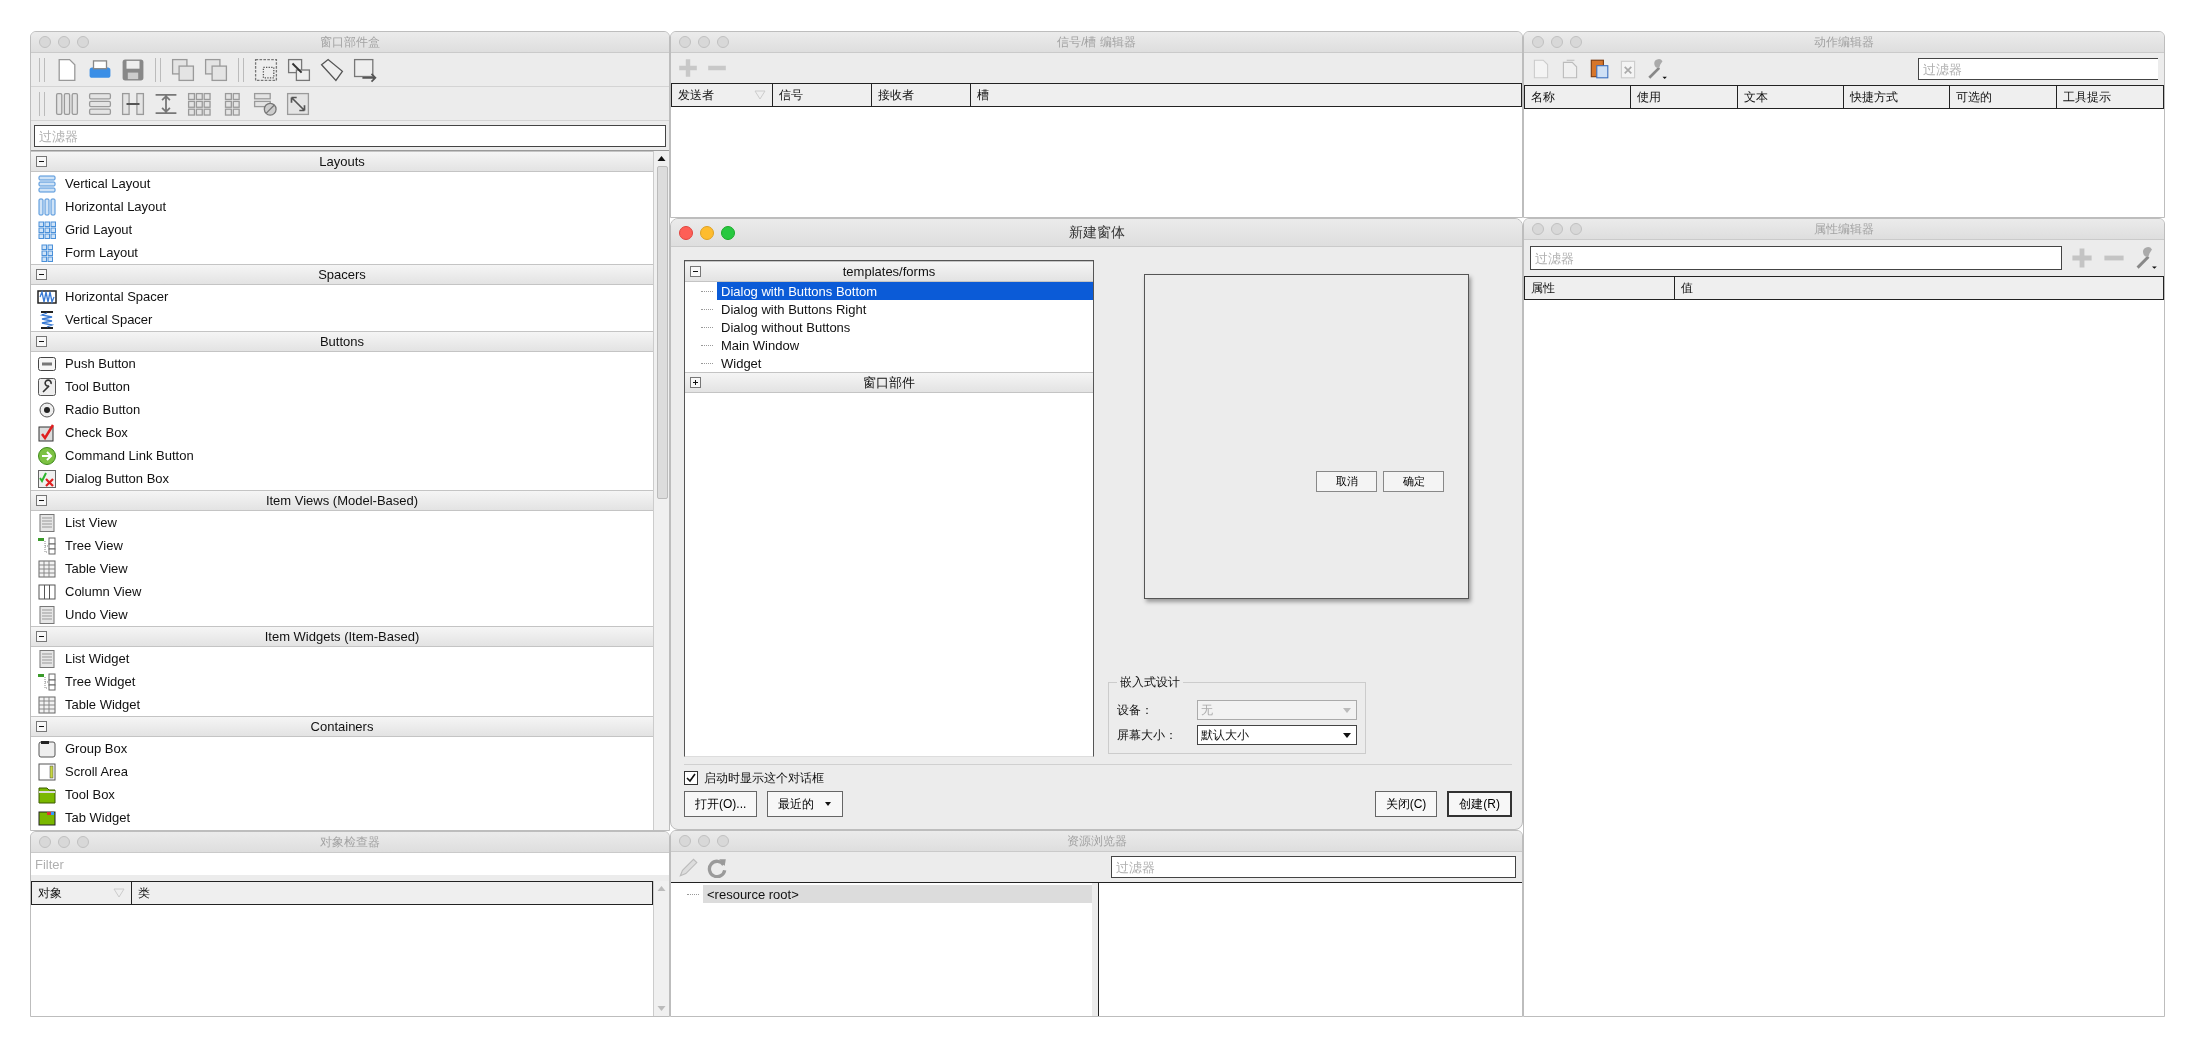  Describe the element at coordinates (1684, 97) in the screenshot. I see `column-header: 使用` at that location.